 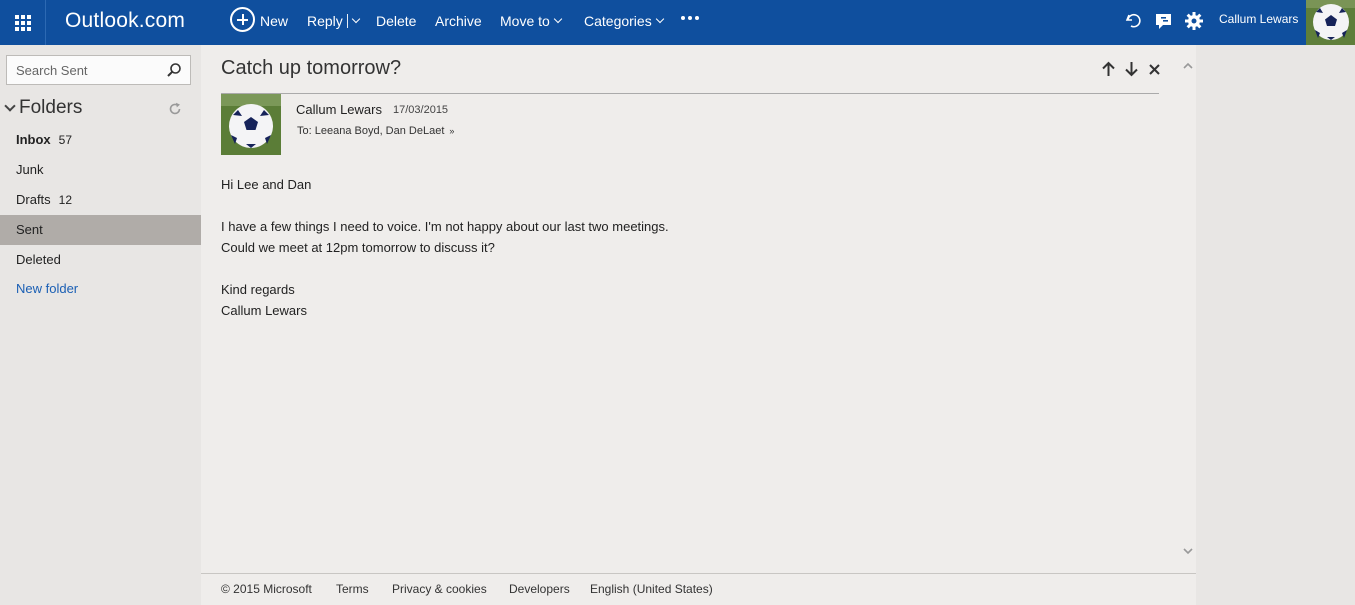 What do you see at coordinates (33, 139) in the screenshot?
I see `folder-label: Inbox` at bounding box center [33, 139].